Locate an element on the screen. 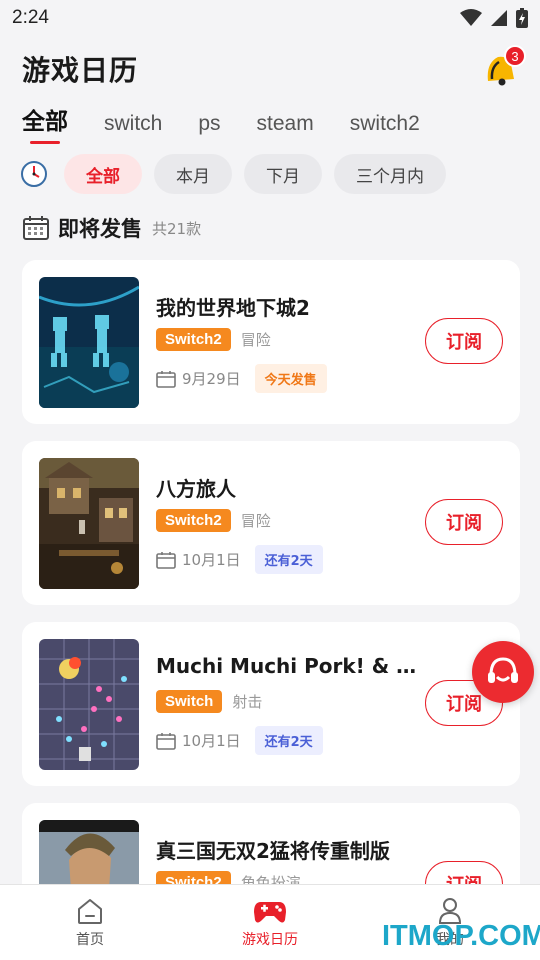 This screenshot has width=540, height=960. game-title: 八方旅人 is located at coordinates (196, 489).